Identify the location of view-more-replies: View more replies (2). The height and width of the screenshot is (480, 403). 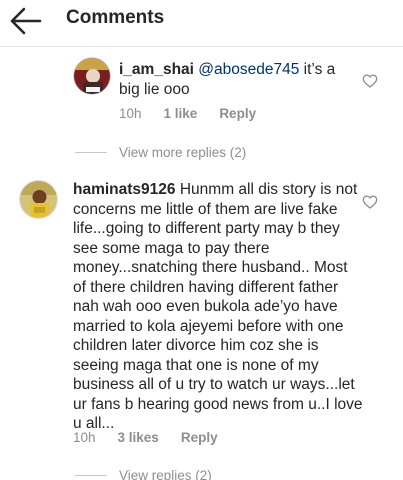
(160, 152).